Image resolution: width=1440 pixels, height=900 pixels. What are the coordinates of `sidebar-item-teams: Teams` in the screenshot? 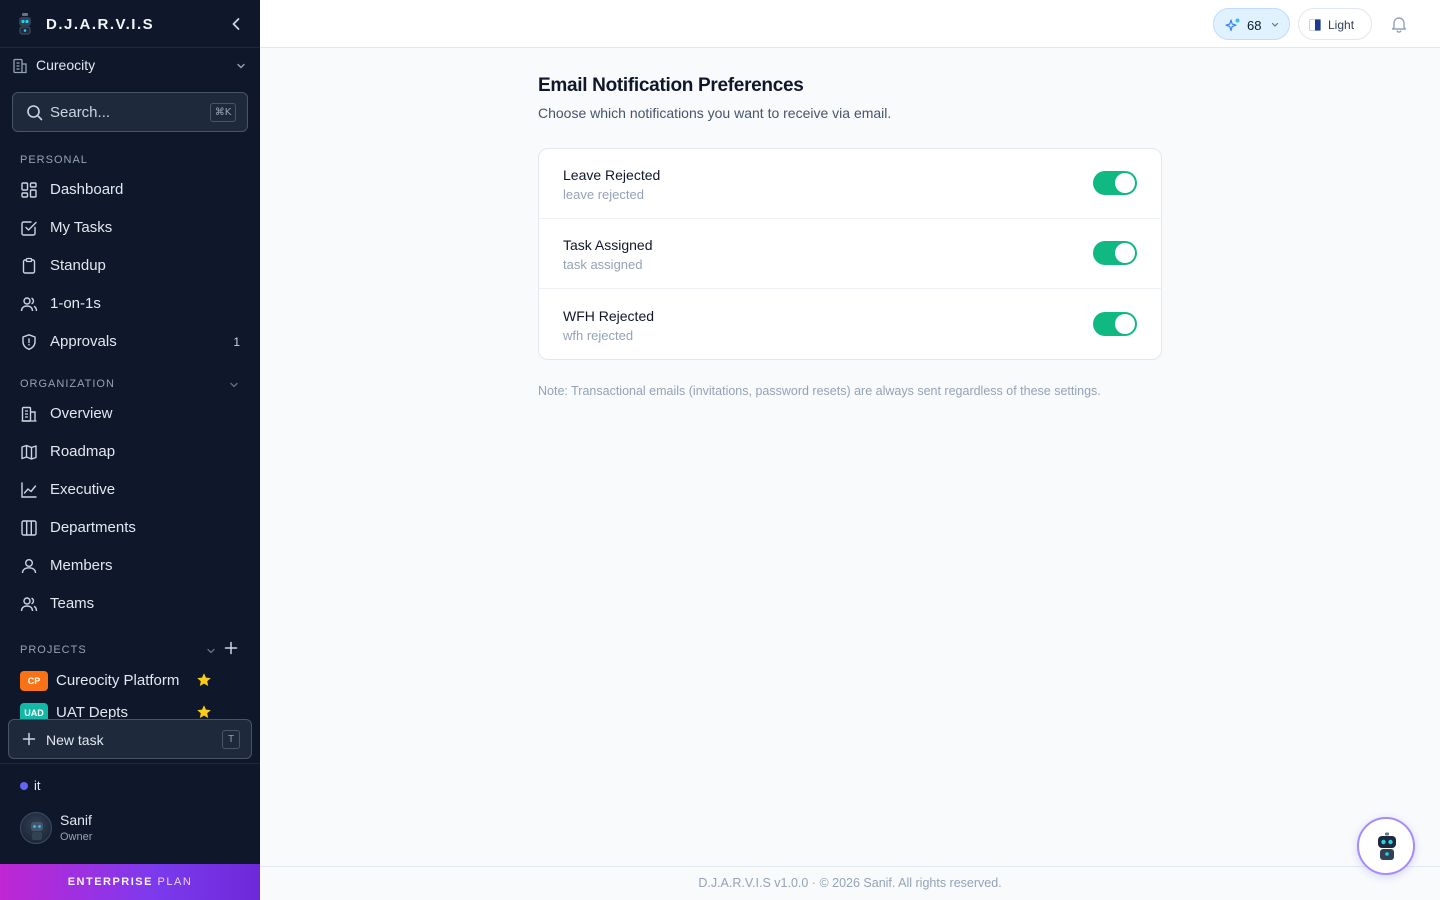 It's located at (130, 604).